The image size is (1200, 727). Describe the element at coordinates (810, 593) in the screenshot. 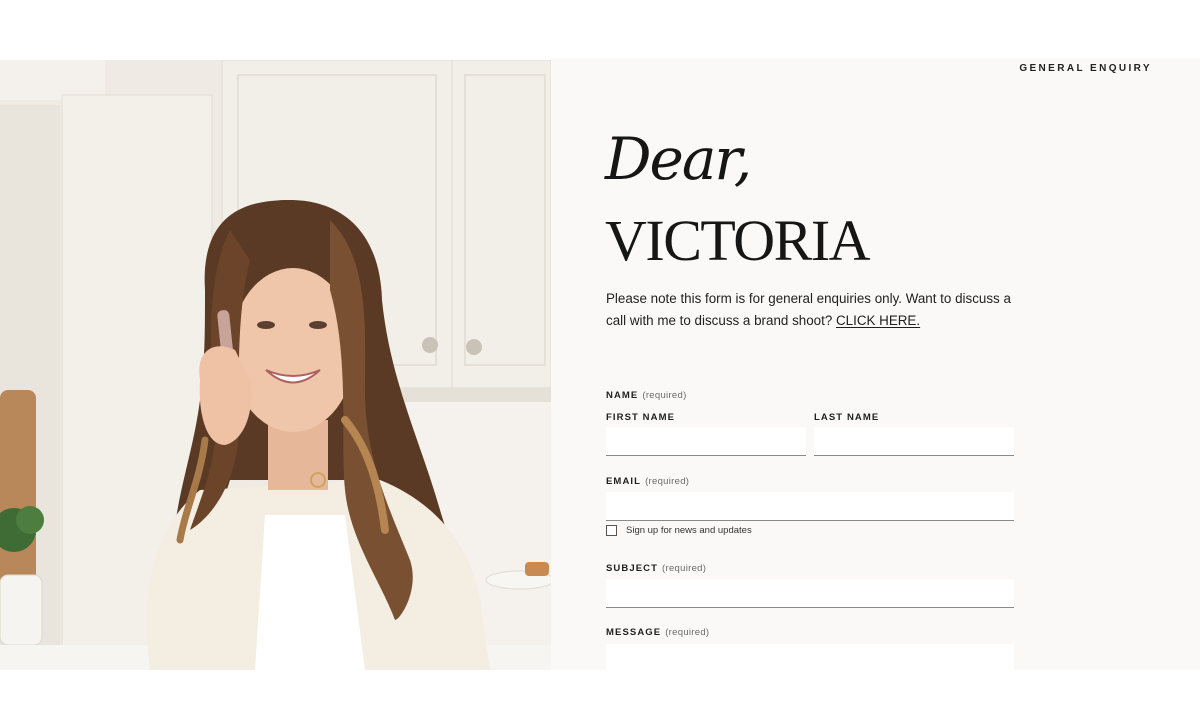

I see `subject-input` at that location.